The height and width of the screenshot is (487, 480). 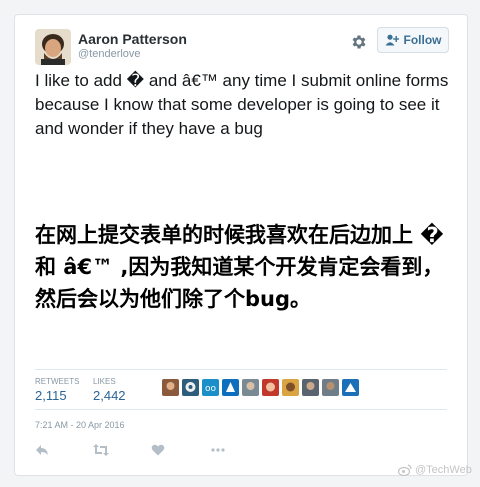 What do you see at coordinates (260, 387) in the screenshot?
I see `liker-avatars: oo` at bounding box center [260, 387].